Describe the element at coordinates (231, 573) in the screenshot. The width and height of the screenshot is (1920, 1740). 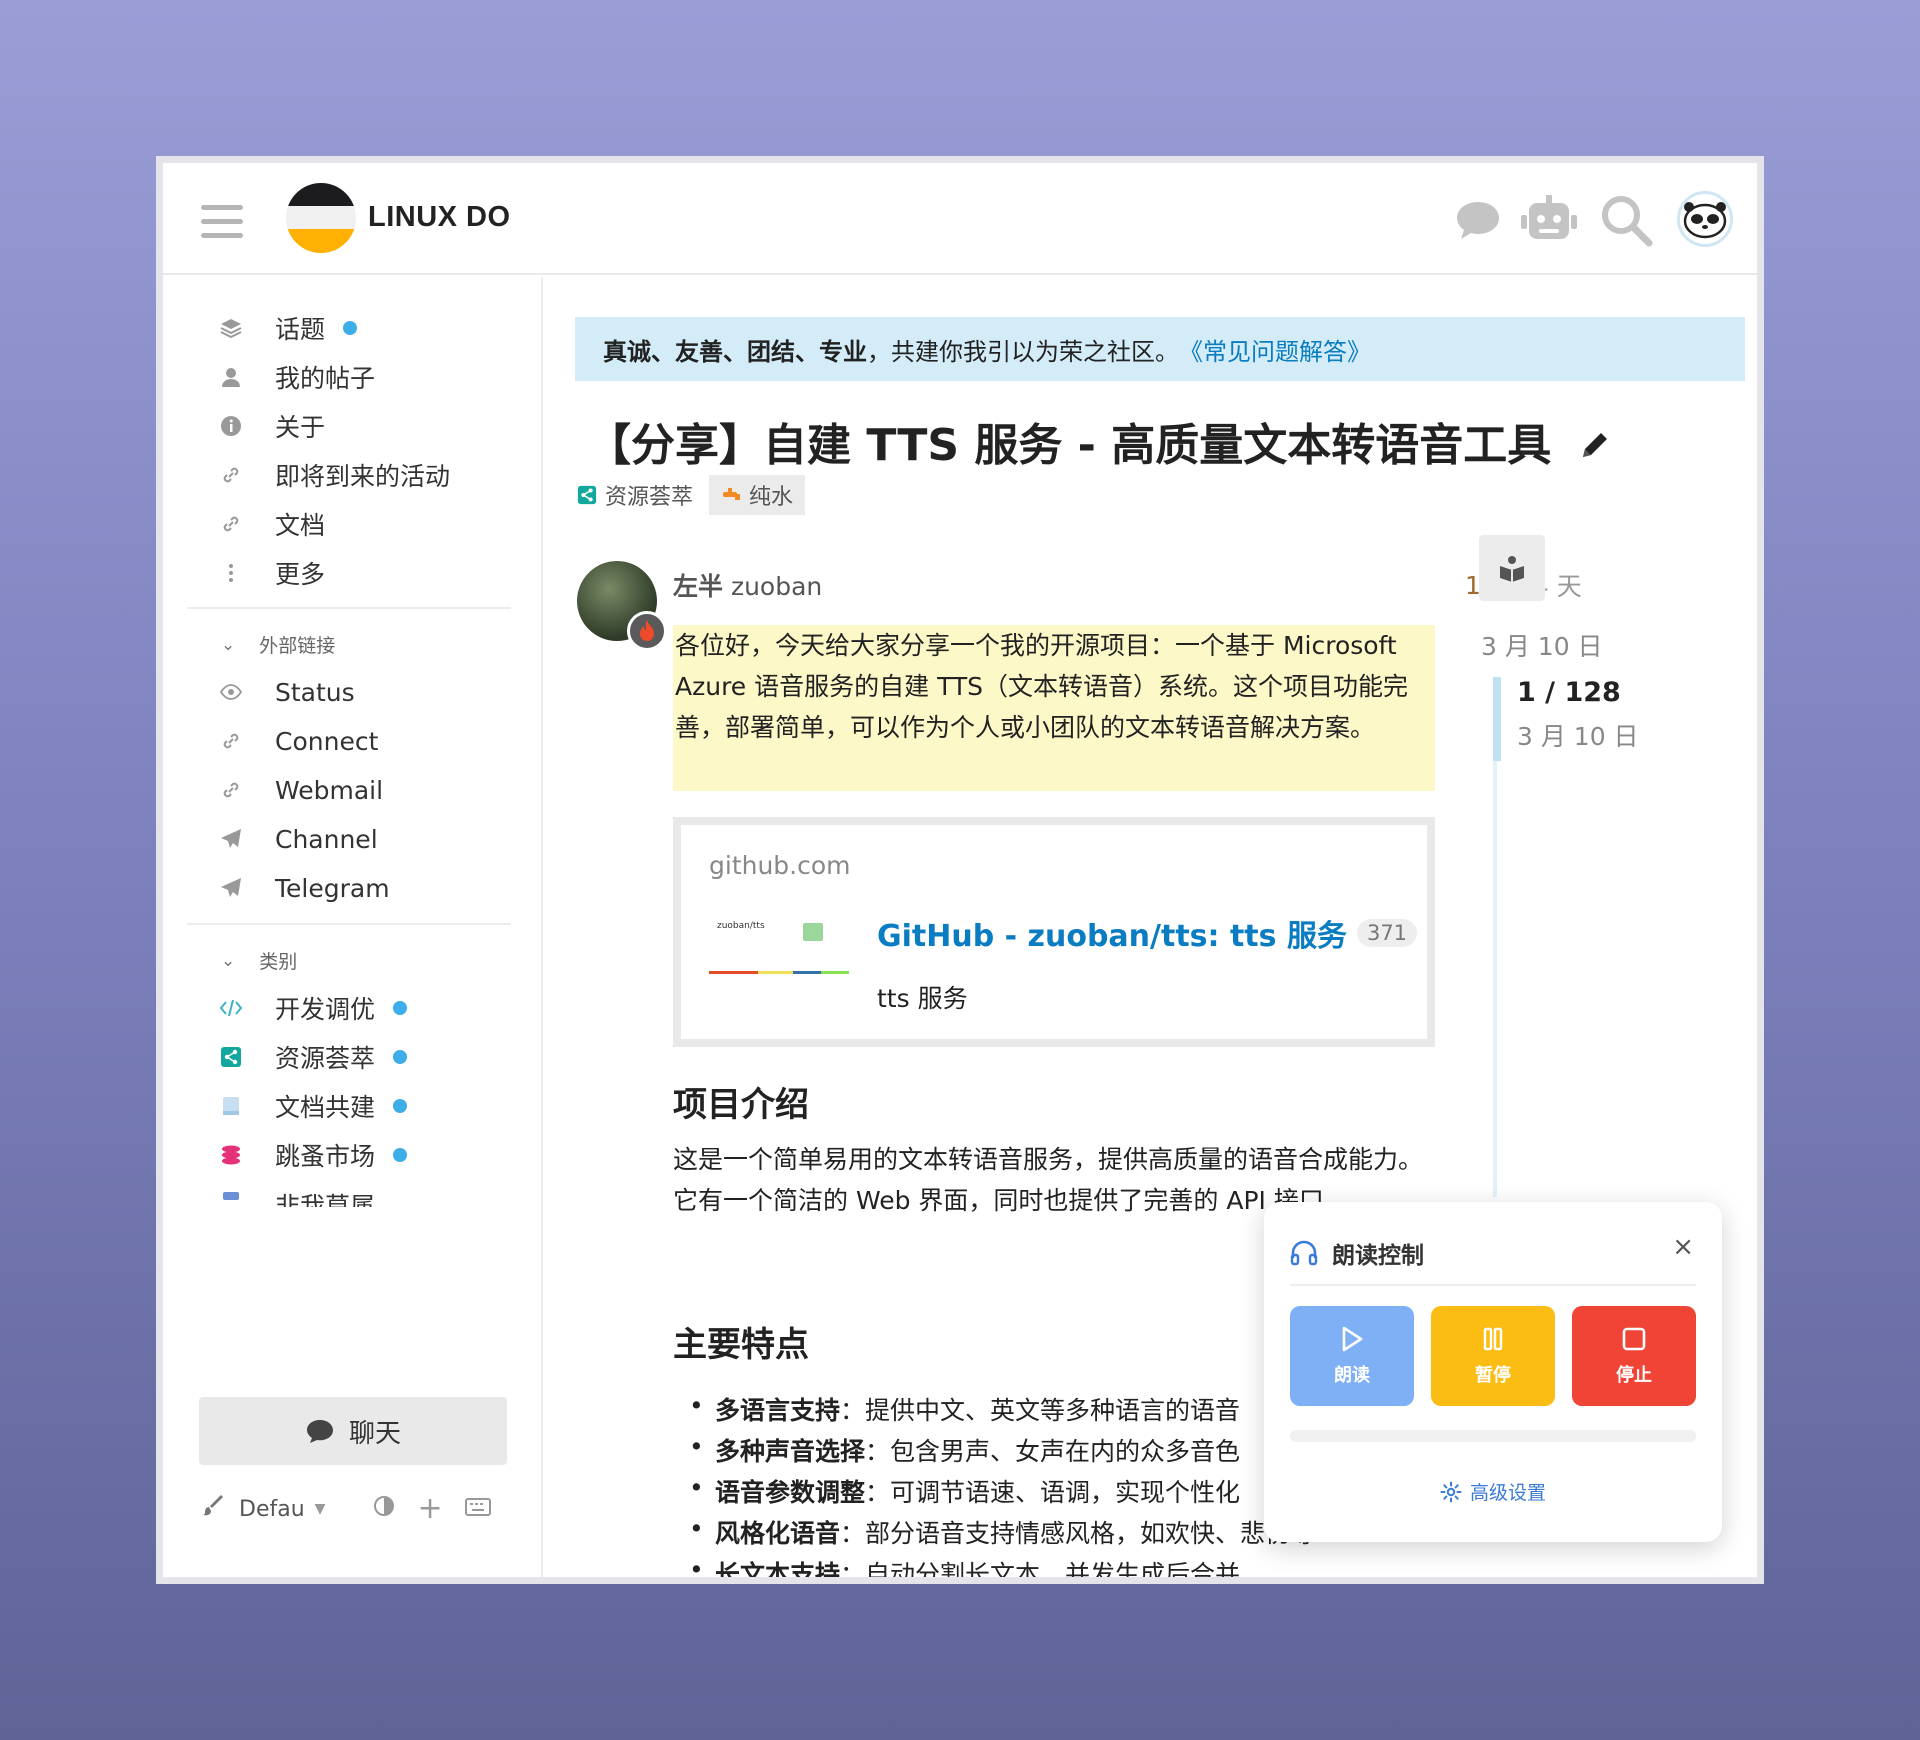
I see `more-vertical-icon` at that location.